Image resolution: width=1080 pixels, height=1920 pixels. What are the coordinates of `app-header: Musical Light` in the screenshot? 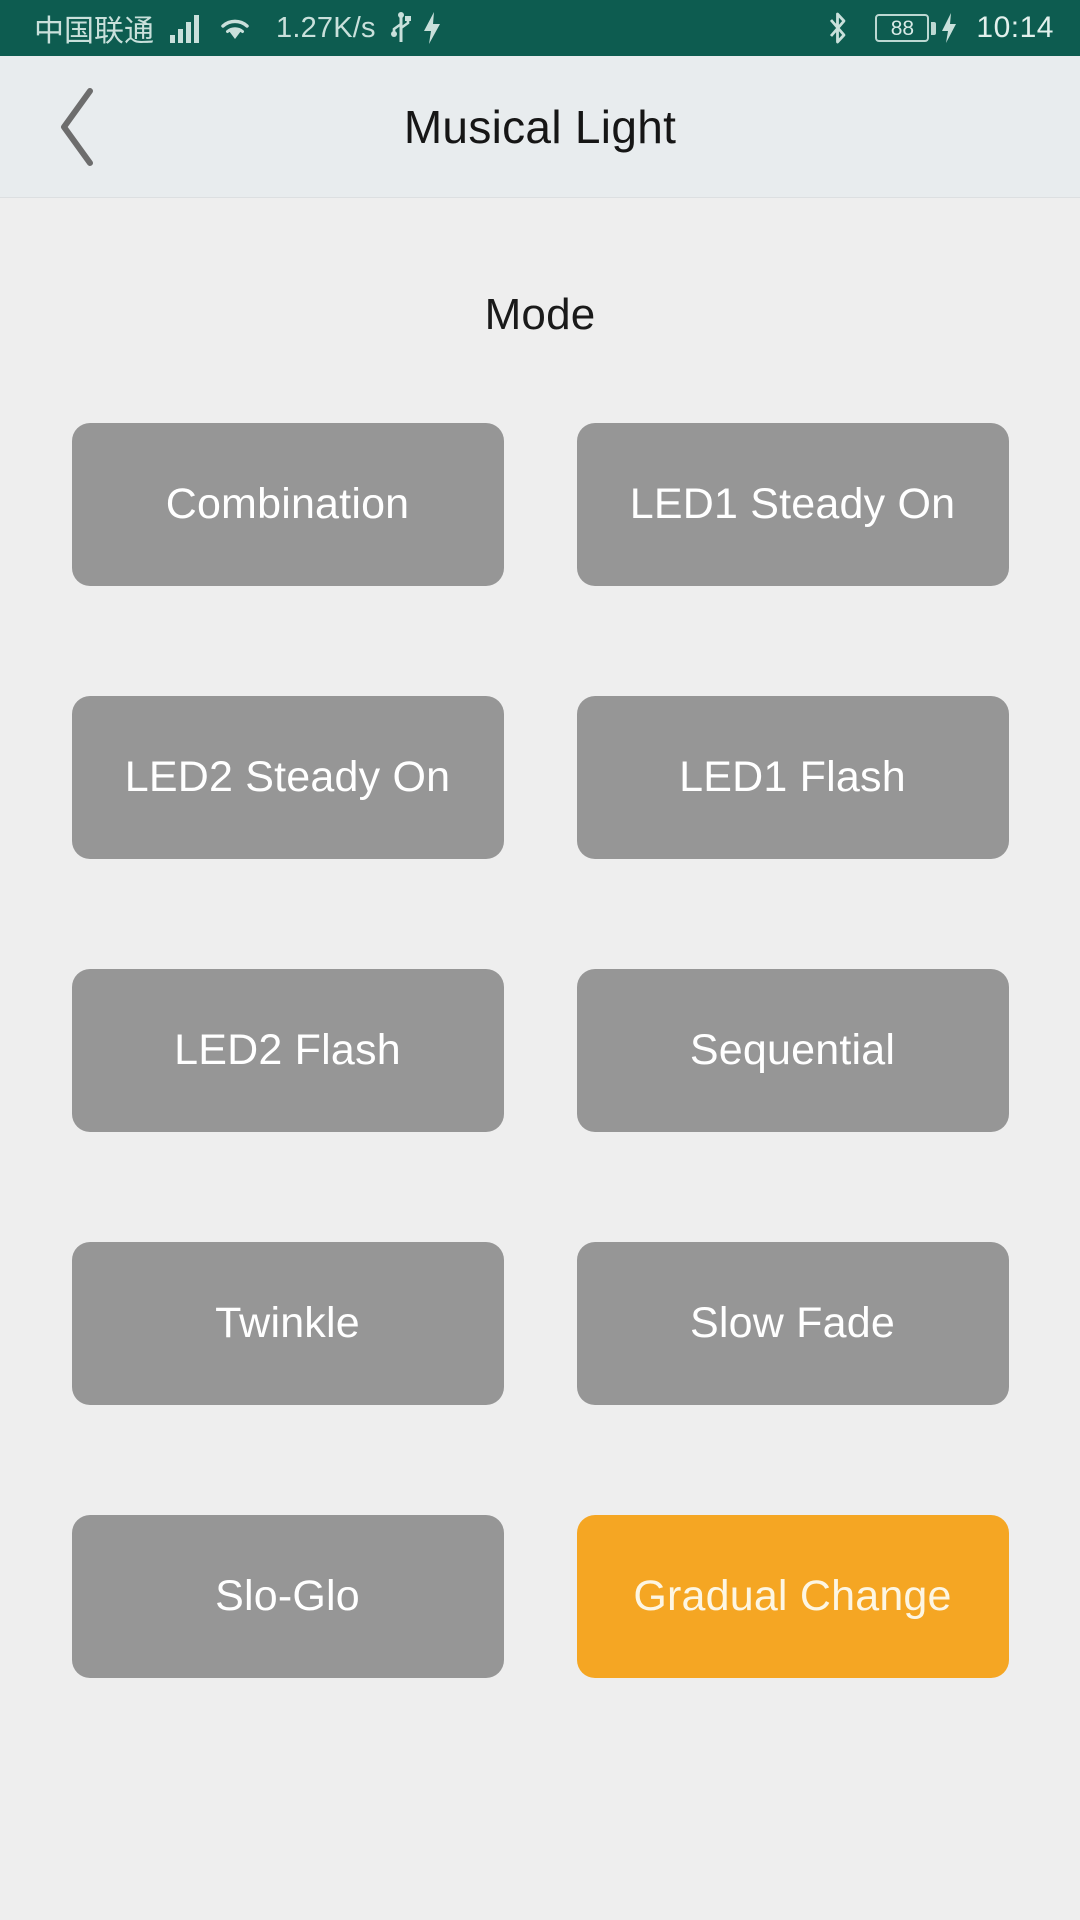 It's located at (540, 127).